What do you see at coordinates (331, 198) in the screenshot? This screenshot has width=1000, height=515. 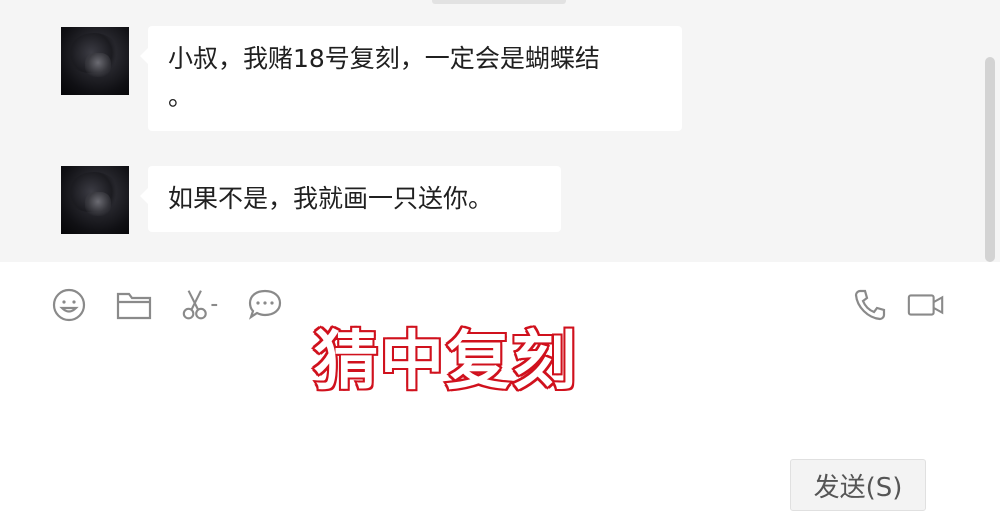 I see `message-text: 如果不是，我就画一只送你。` at bounding box center [331, 198].